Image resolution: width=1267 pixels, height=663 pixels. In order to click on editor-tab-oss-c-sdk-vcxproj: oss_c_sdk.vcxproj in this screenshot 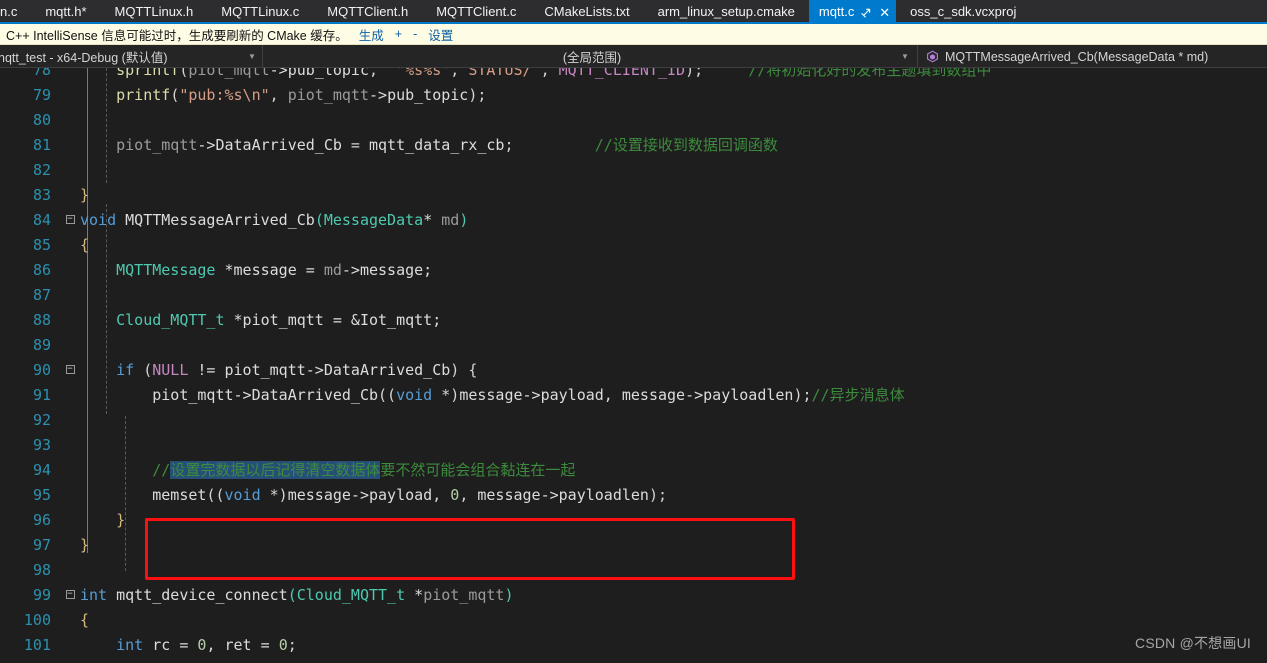, I will do `click(963, 11)`.